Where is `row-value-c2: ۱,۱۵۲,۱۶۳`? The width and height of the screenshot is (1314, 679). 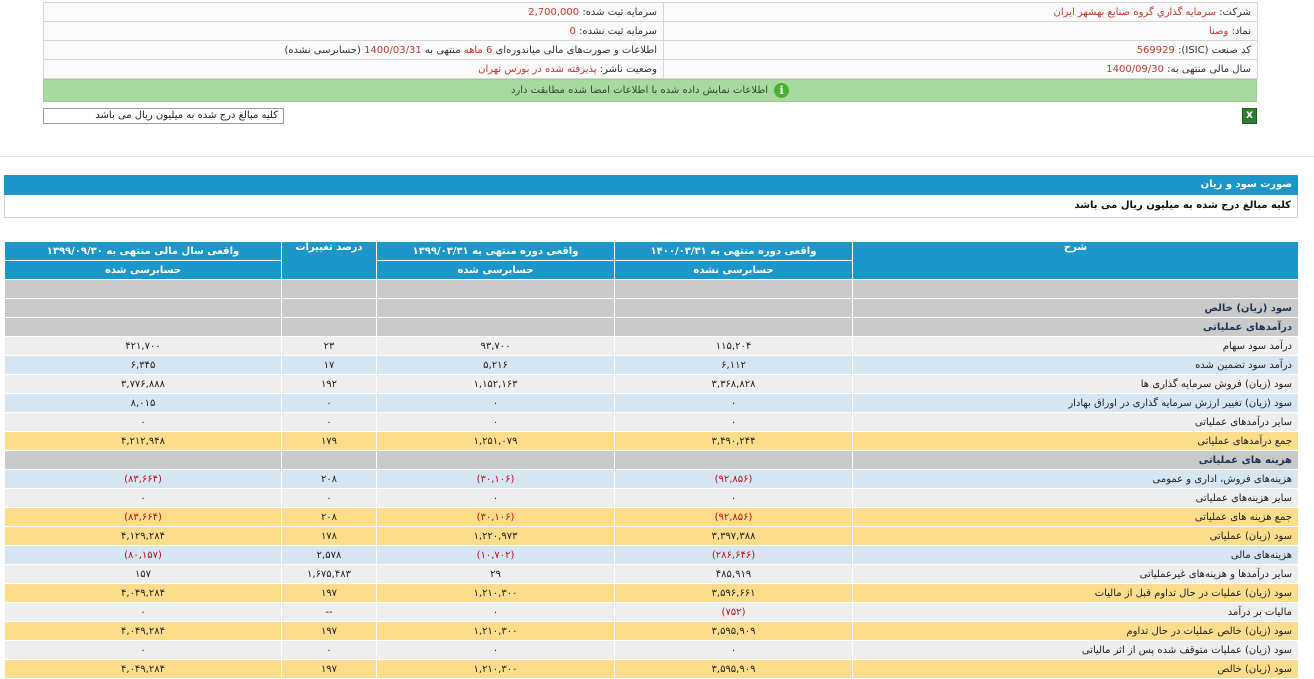
row-value-c2: ۱,۱۵۲,۱۶۳ is located at coordinates (495, 384).